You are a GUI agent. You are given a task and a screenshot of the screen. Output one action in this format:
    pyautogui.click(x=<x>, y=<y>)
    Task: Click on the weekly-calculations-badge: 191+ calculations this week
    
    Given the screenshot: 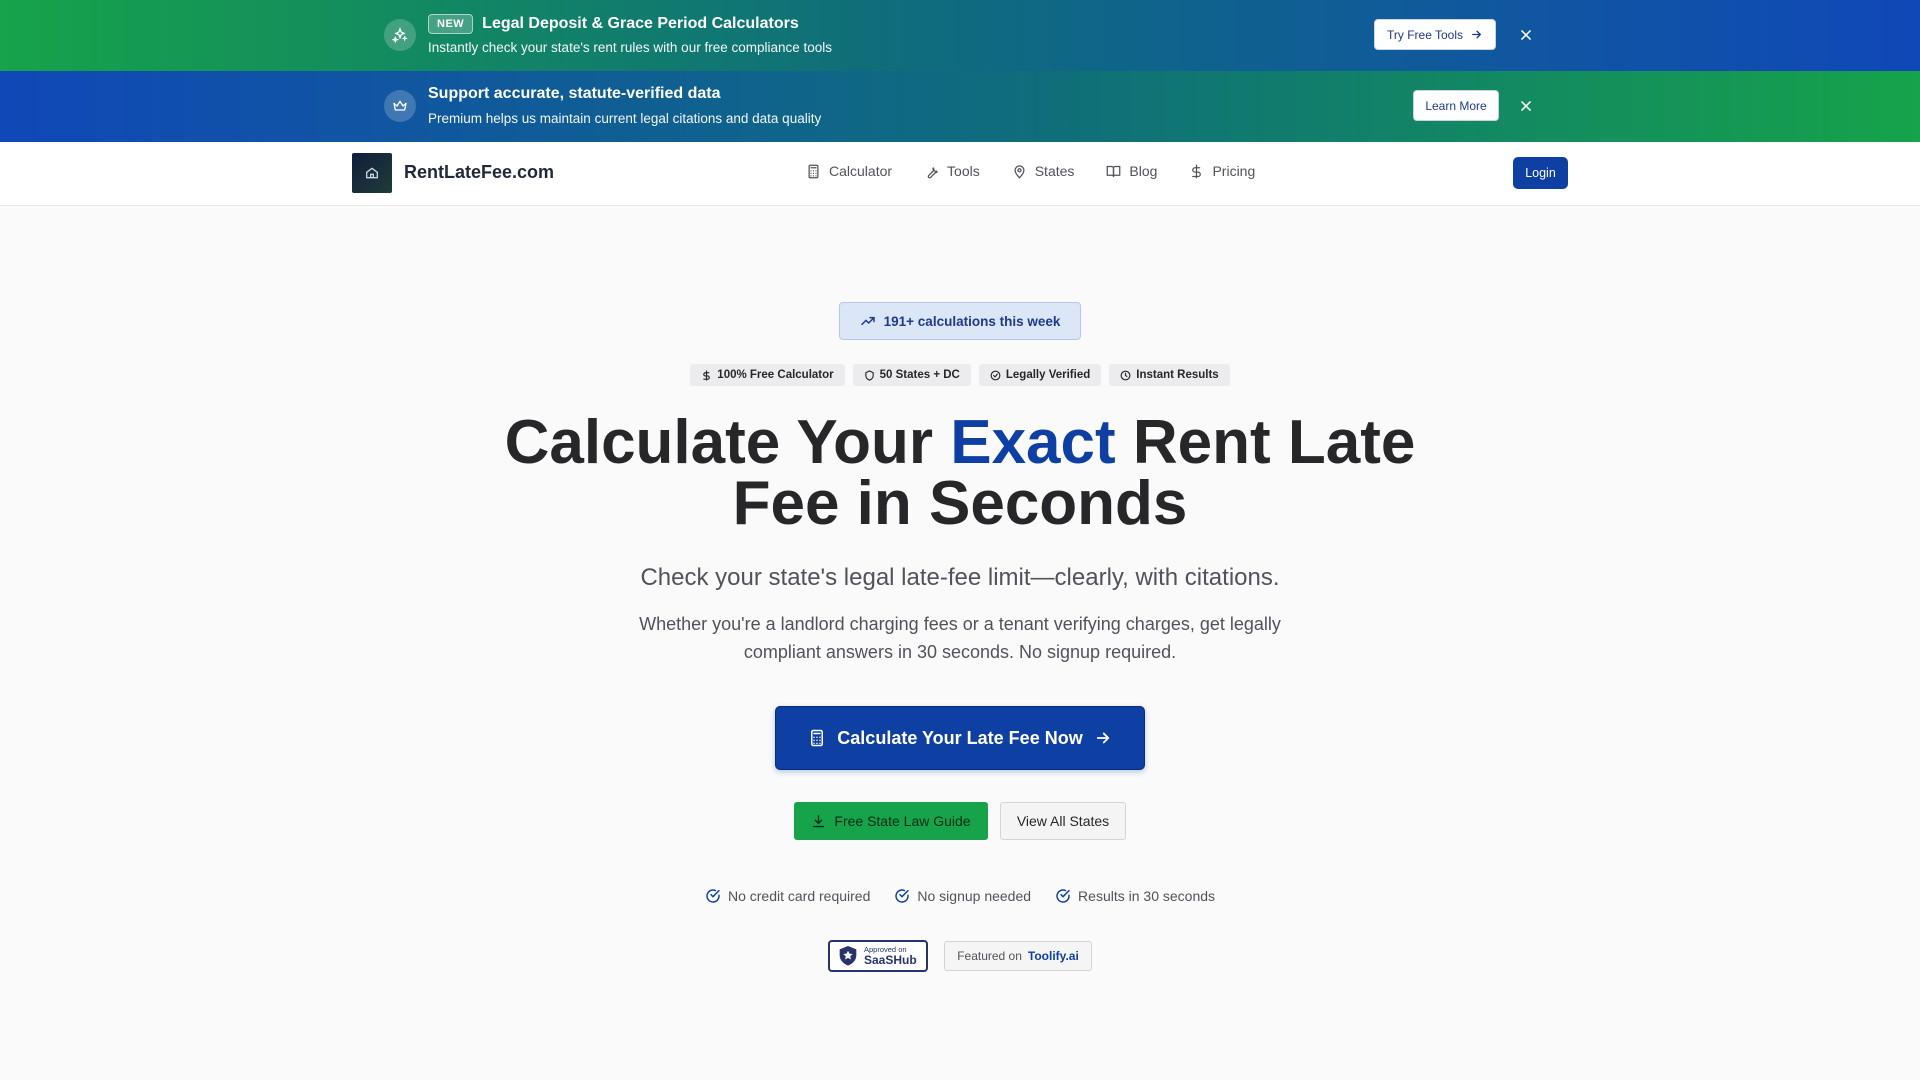 What is the action you would take?
    pyautogui.click(x=960, y=321)
    